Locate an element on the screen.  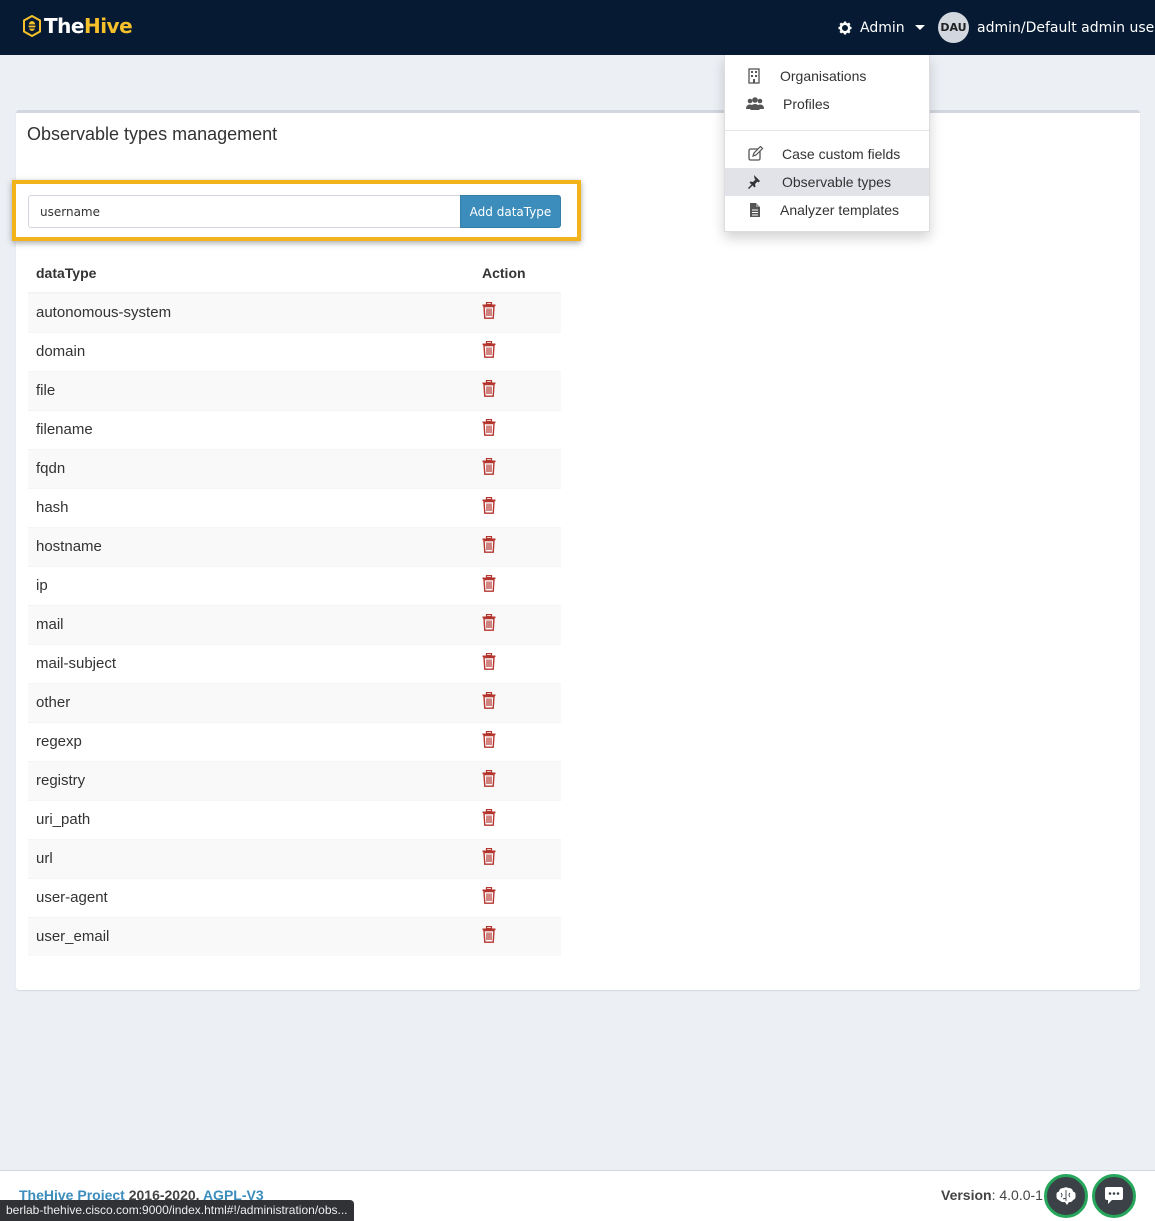
menu-item-label: Observable types is located at coordinates (836, 182).